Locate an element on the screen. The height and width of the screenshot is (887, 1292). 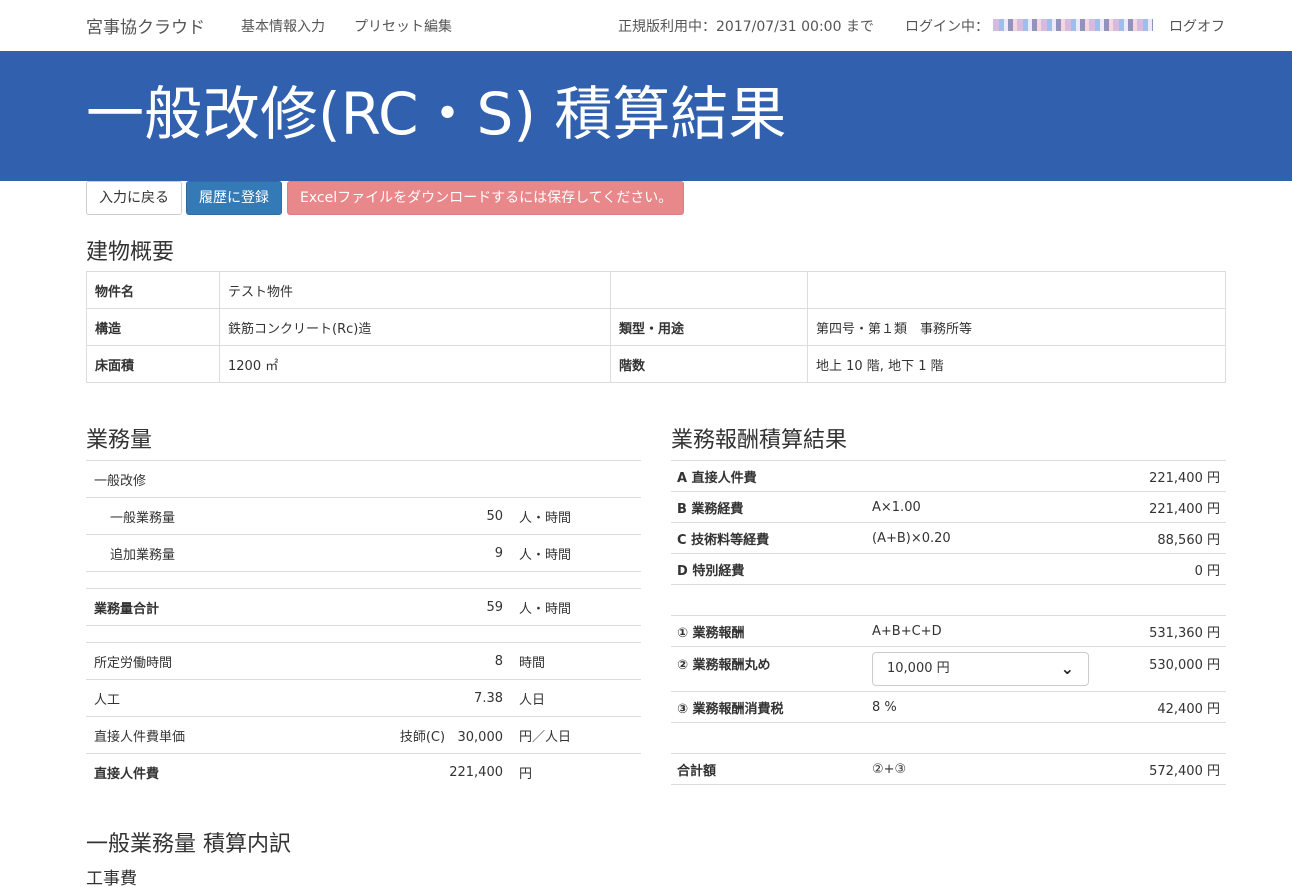
table-row: 一般改修 is located at coordinates (363, 479).